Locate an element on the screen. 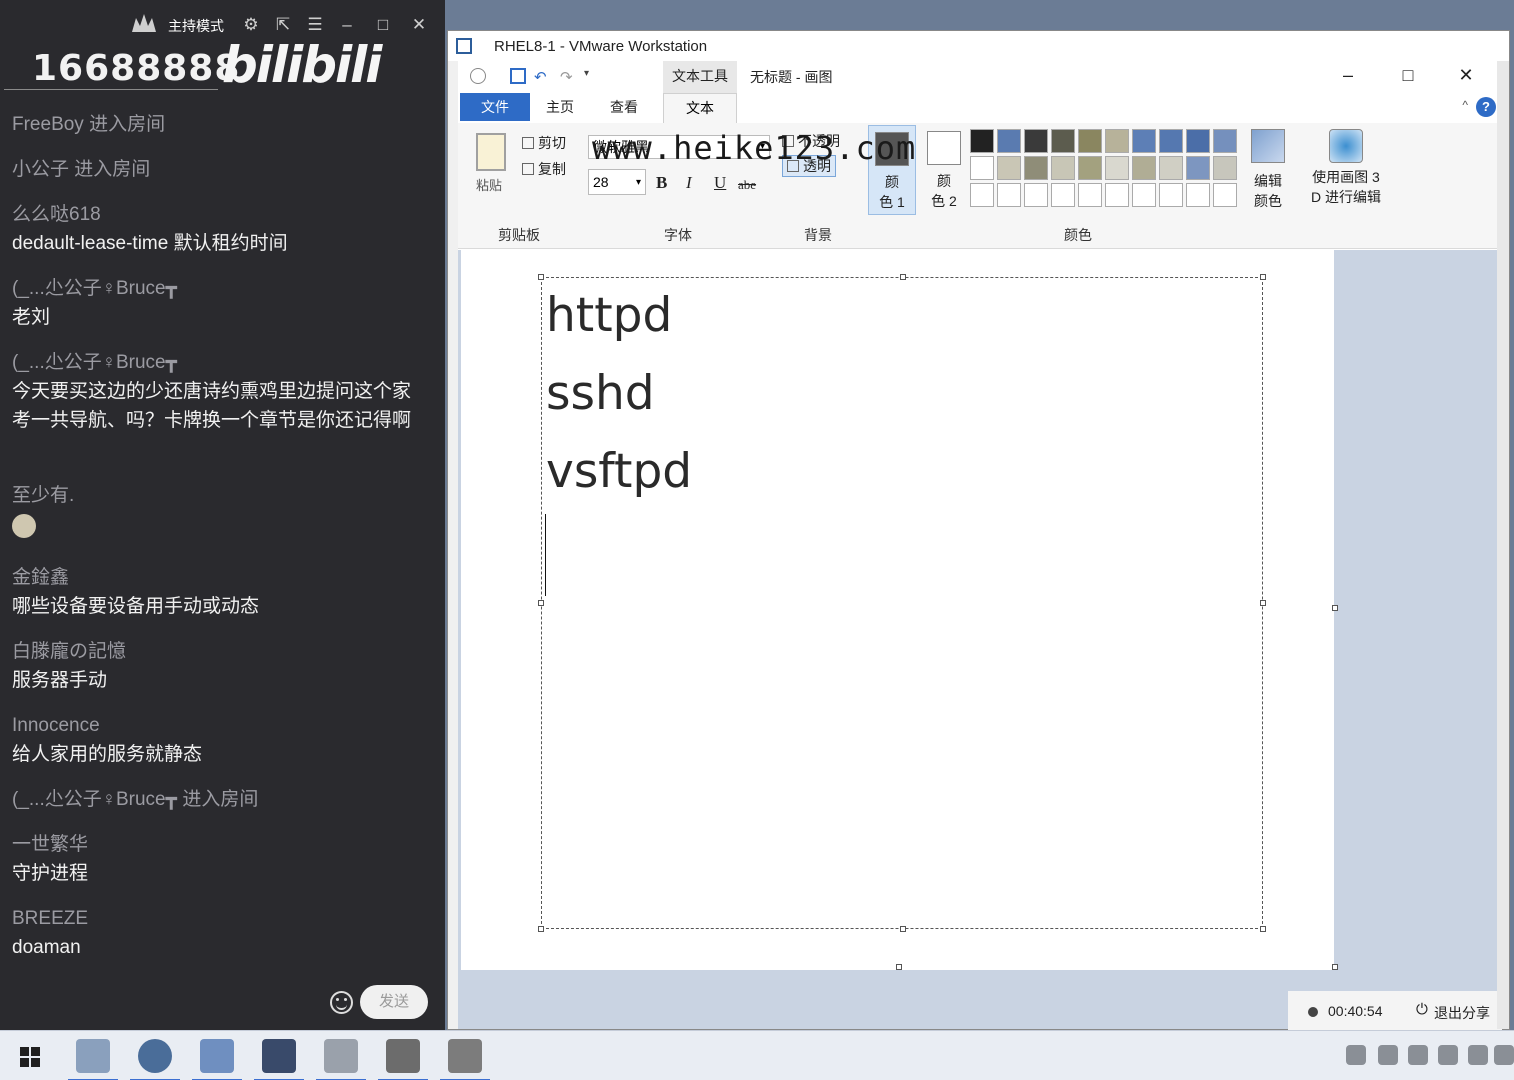 This screenshot has height=1080, width=1514. chat-username: 金鍂鑫 is located at coordinates (41, 577).